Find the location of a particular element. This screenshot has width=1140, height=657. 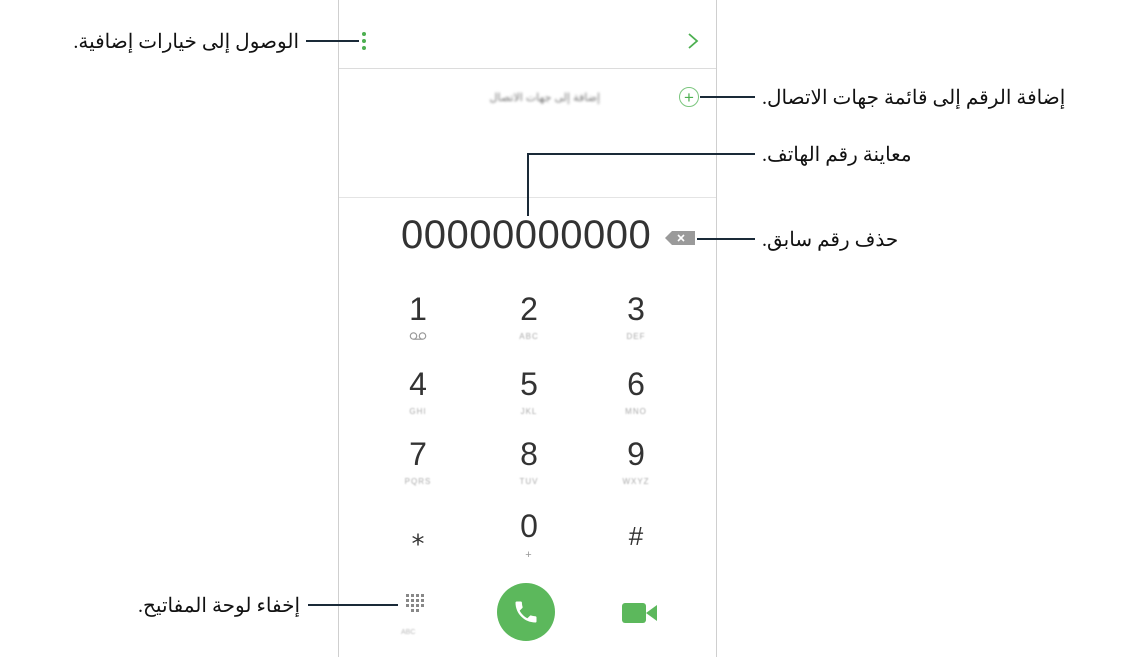

callout-line-preview is located at coordinates (641, 154).